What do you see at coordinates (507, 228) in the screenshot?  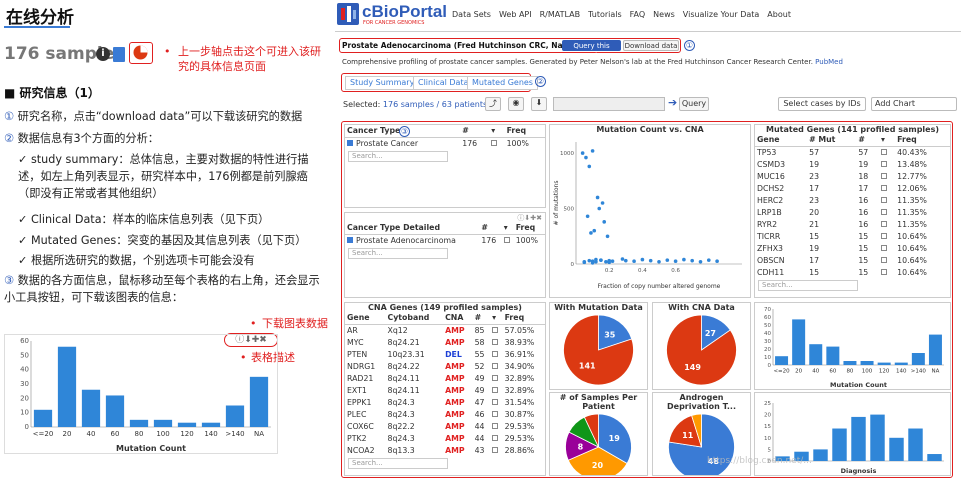 I see `ctd-sort-icon: ▾` at bounding box center [507, 228].